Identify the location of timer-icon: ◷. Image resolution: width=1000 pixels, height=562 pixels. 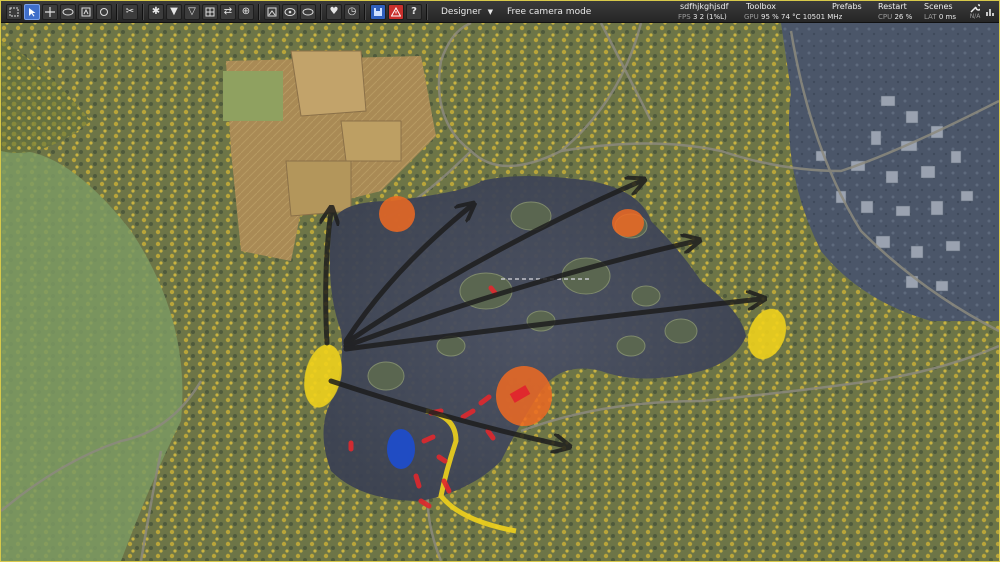
(352, 11).